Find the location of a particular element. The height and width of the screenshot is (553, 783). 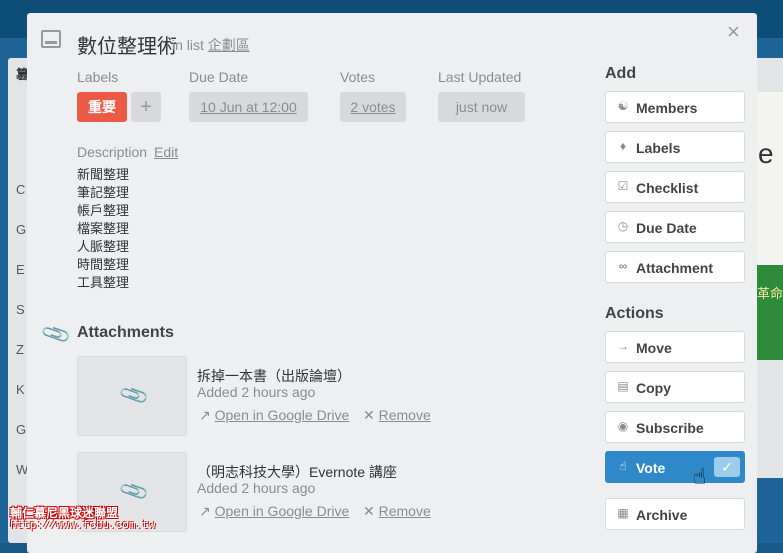

subscribe-button: ◉ Subscribe is located at coordinates (675, 427).